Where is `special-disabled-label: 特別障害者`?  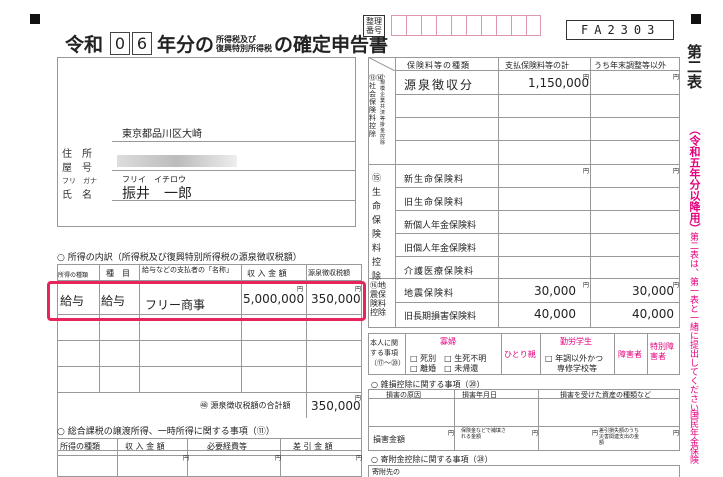
special-disabled-label: 特別障害者 is located at coordinates (662, 351).